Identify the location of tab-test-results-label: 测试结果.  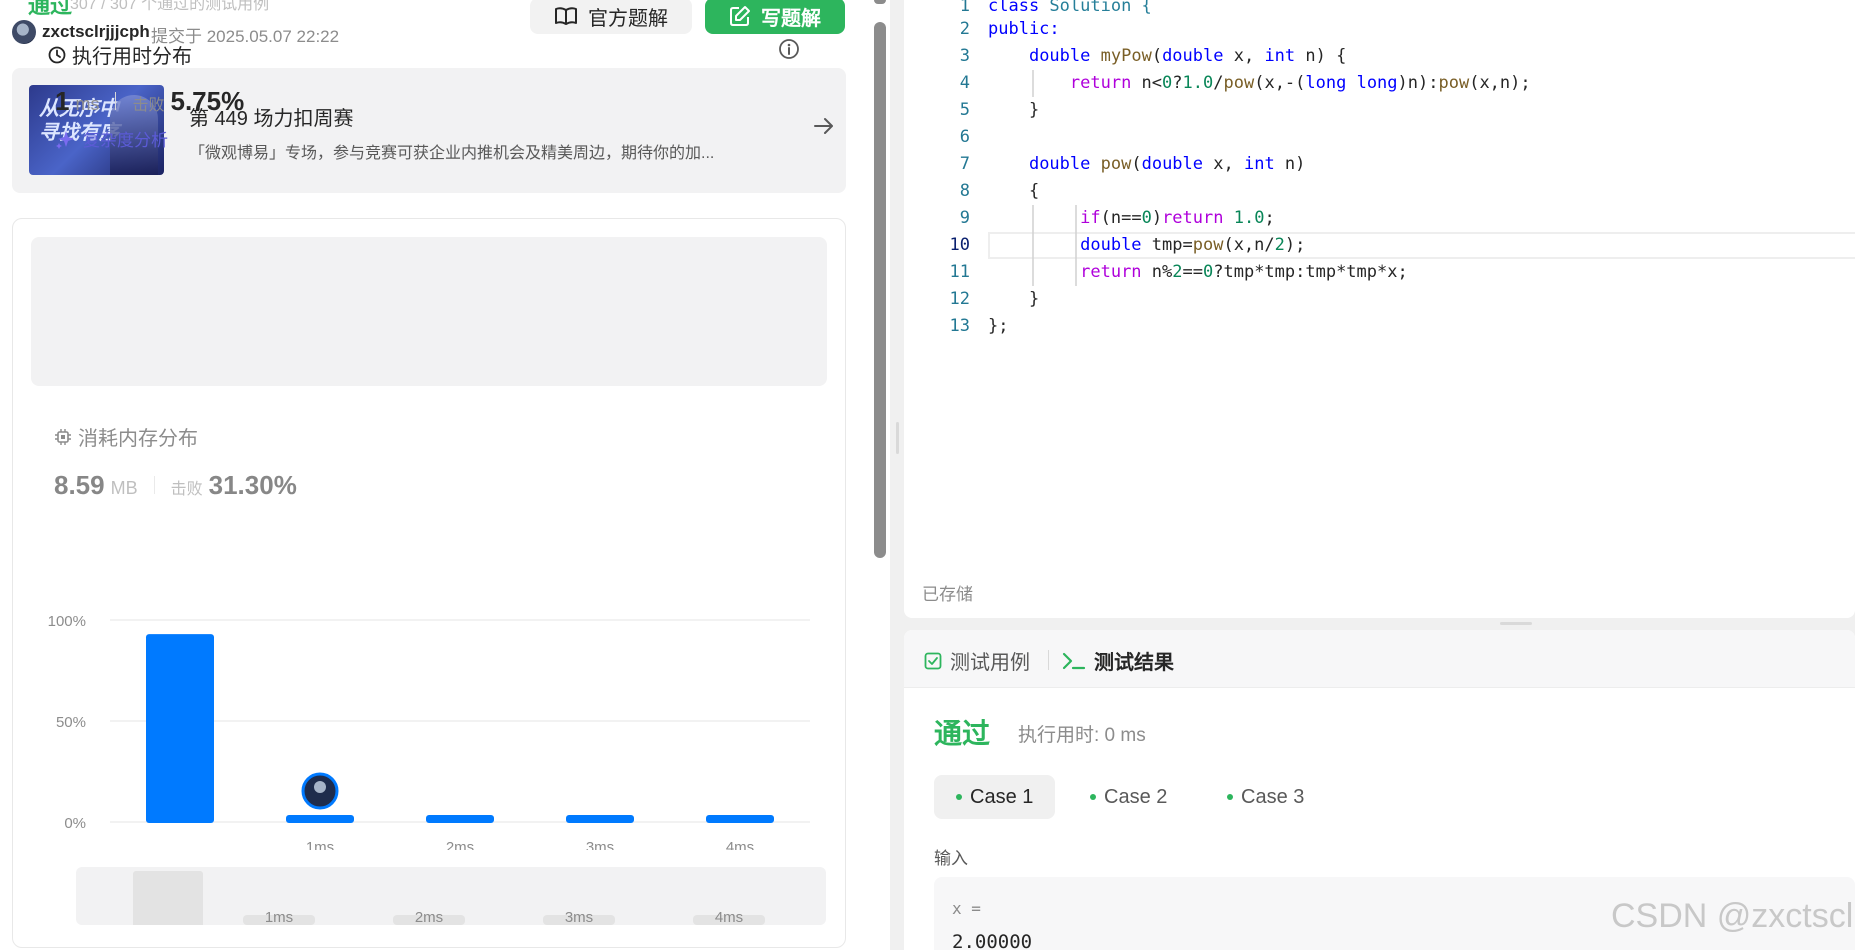
(1134, 663).